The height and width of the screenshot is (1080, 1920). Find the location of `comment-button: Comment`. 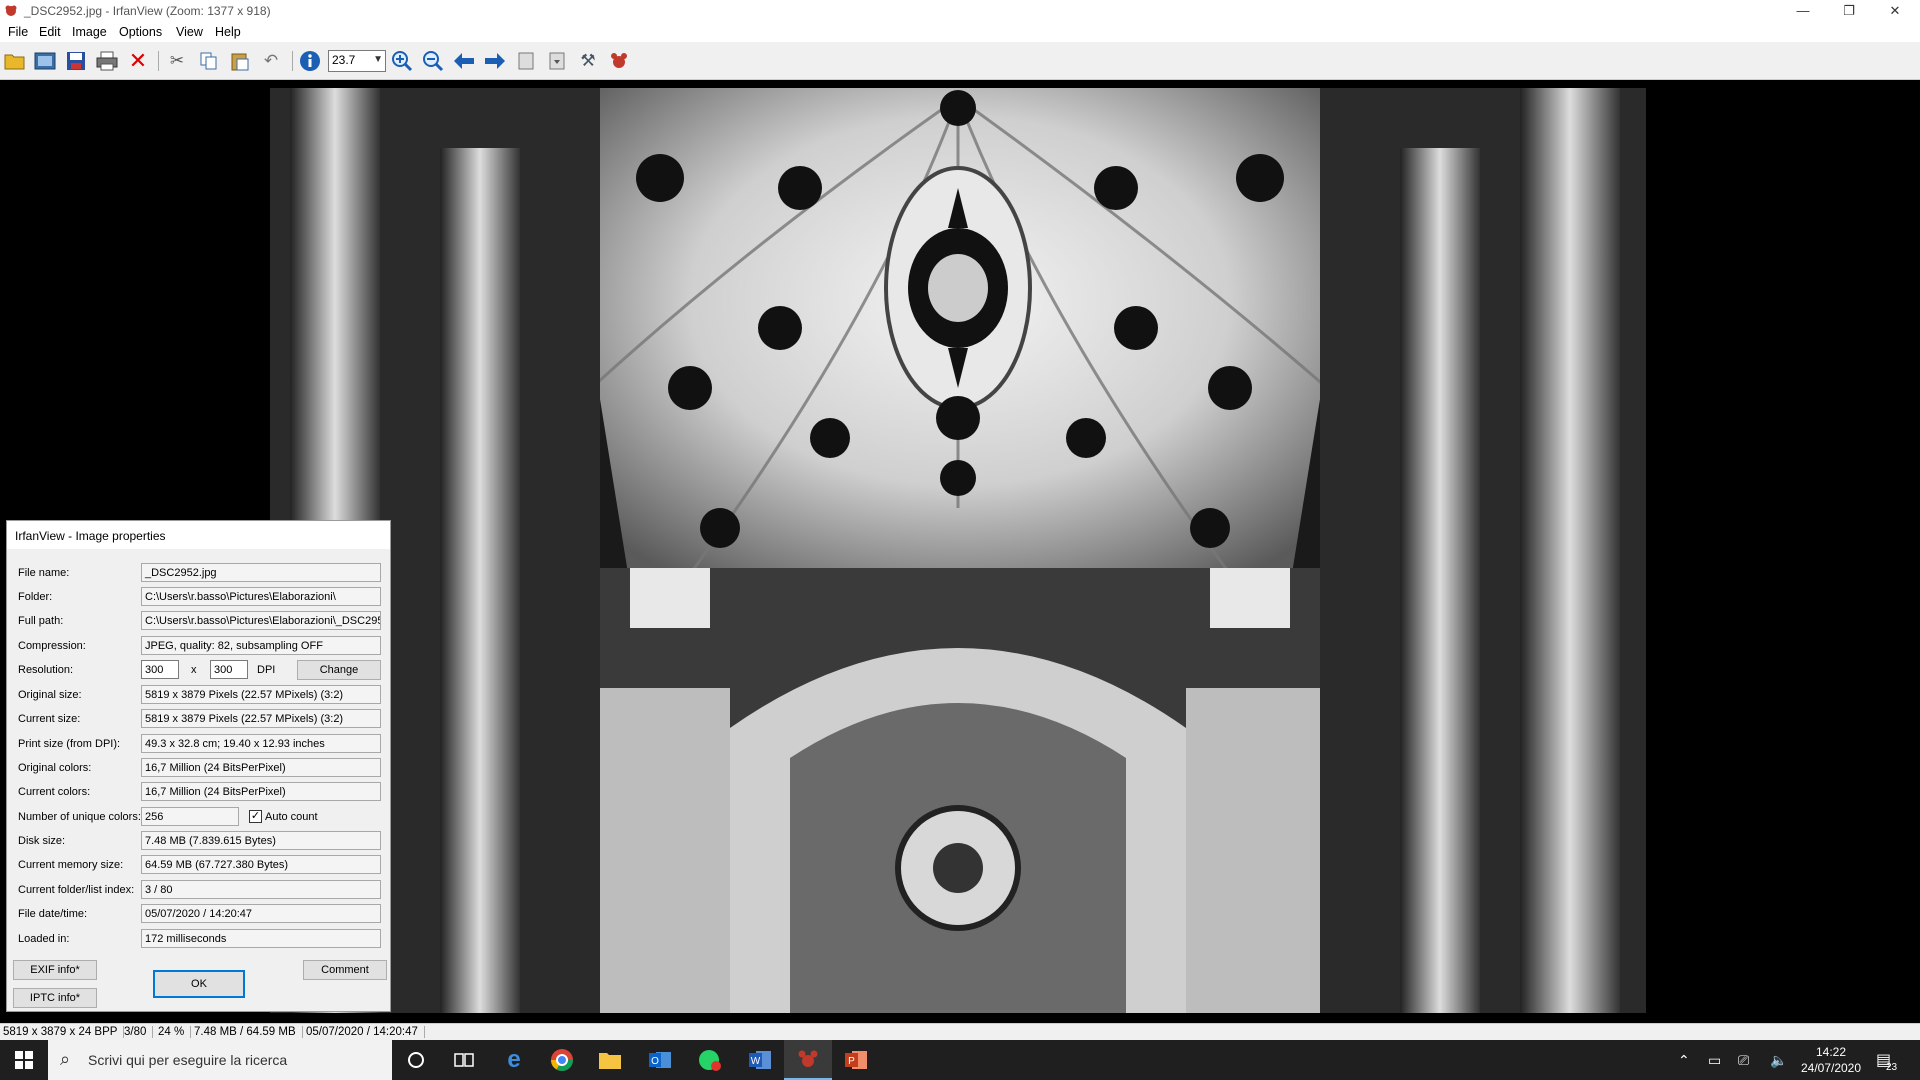

comment-button: Comment is located at coordinates (345, 970).